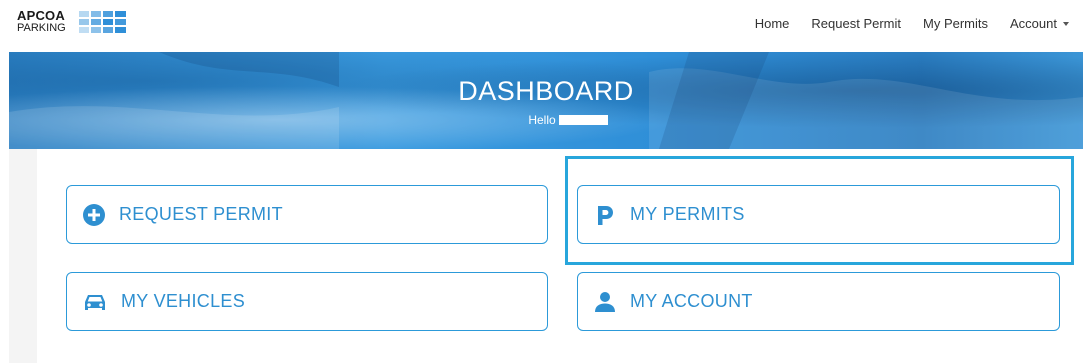 The width and height of the screenshot is (1083, 363). I want to click on greeting: Hello, so click(546, 120).